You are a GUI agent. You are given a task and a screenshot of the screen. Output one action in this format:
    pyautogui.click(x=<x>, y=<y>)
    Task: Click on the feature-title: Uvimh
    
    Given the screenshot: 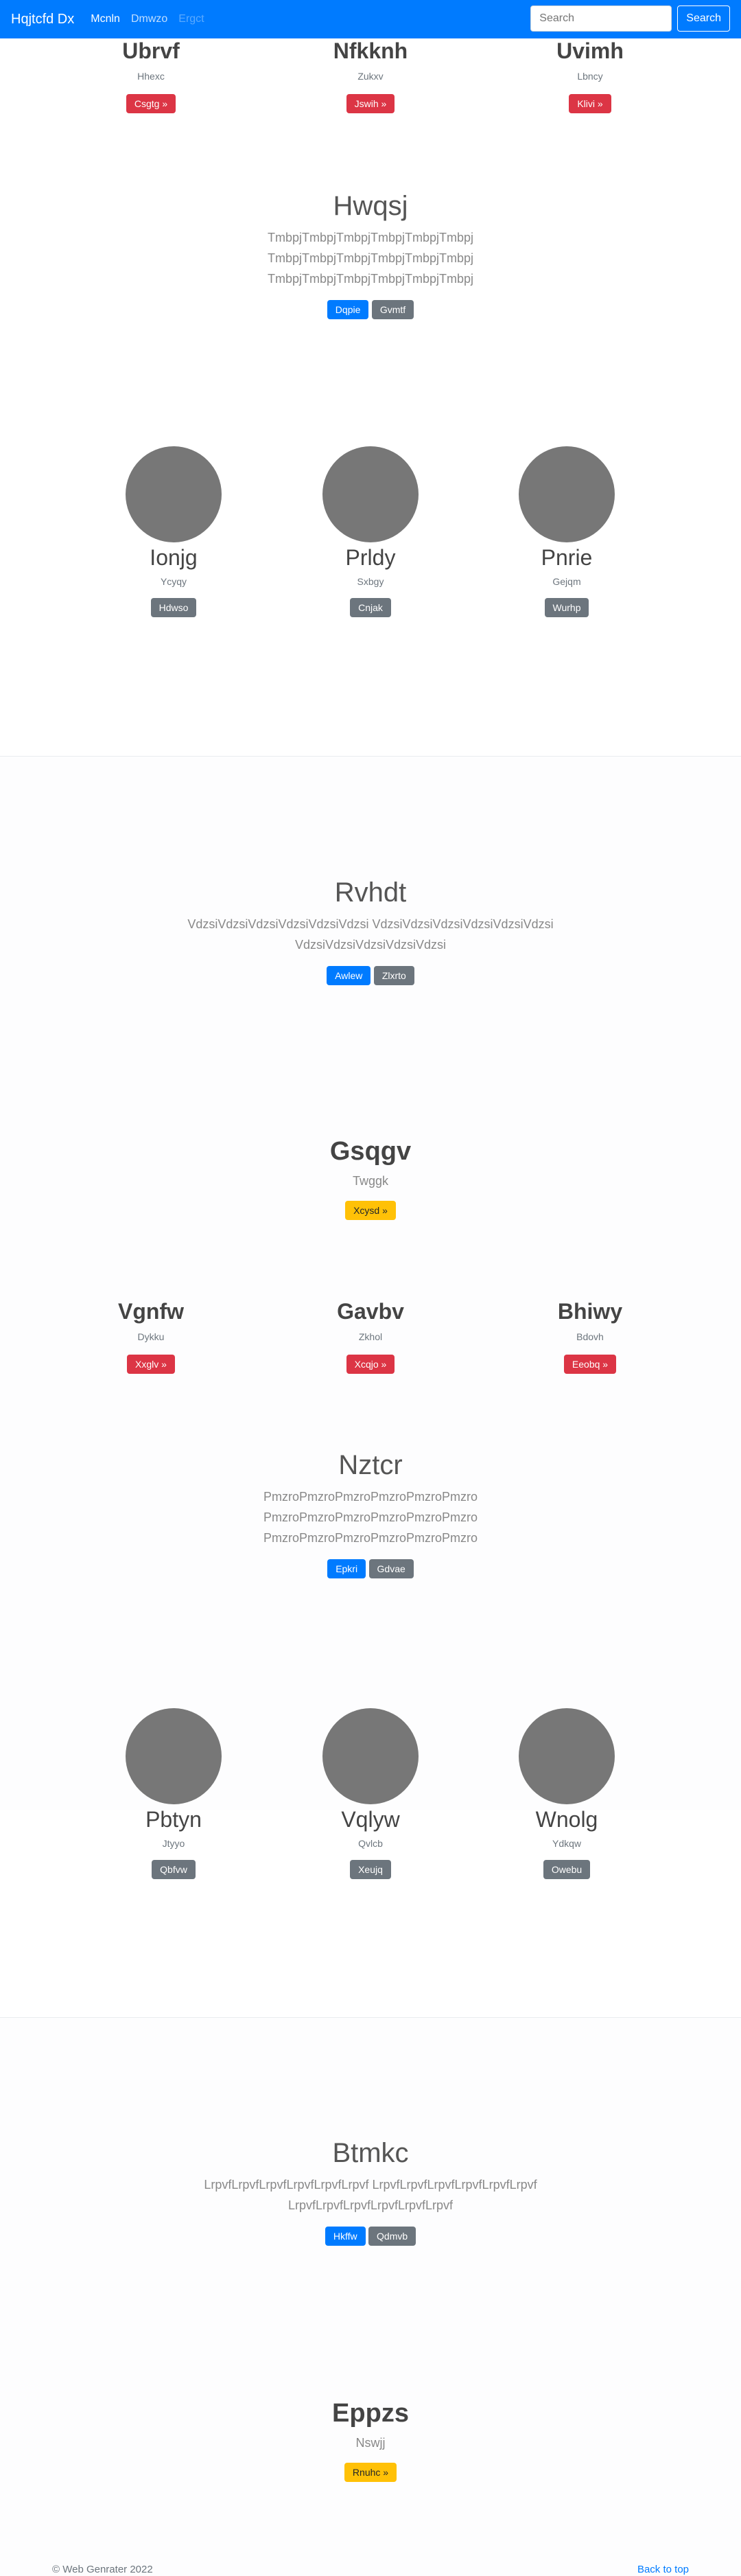 What is the action you would take?
    pyautogui.click(x=590, y=50)
    